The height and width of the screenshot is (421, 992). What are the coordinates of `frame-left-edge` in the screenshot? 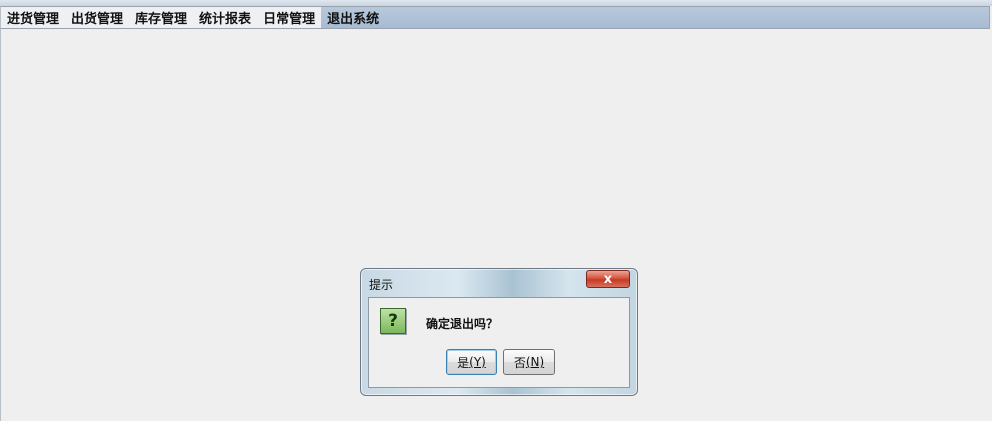 It's located at (0, 225).